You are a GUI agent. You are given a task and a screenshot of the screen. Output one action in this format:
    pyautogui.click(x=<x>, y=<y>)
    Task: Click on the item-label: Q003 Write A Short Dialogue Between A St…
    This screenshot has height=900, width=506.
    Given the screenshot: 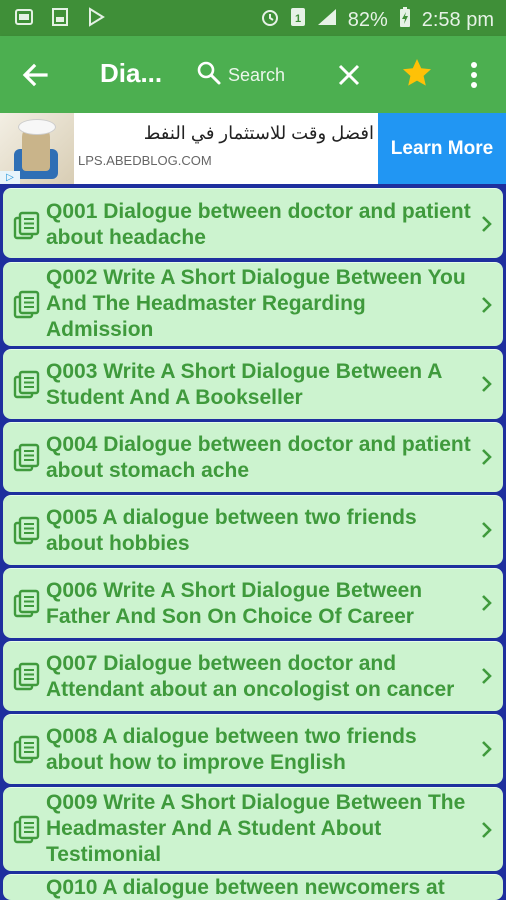 What is the action you would take?
    pyautogui.click(x=244, y=384)
    